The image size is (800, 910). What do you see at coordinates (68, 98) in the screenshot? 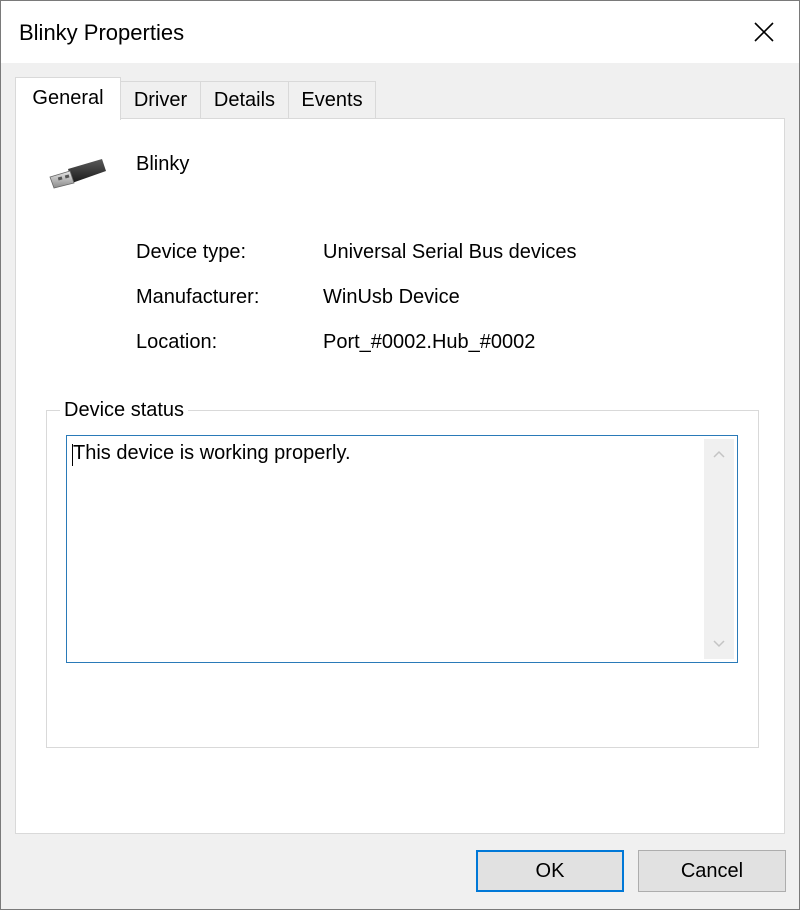
I see `tab-general: General` at bounding box center [68, 98].